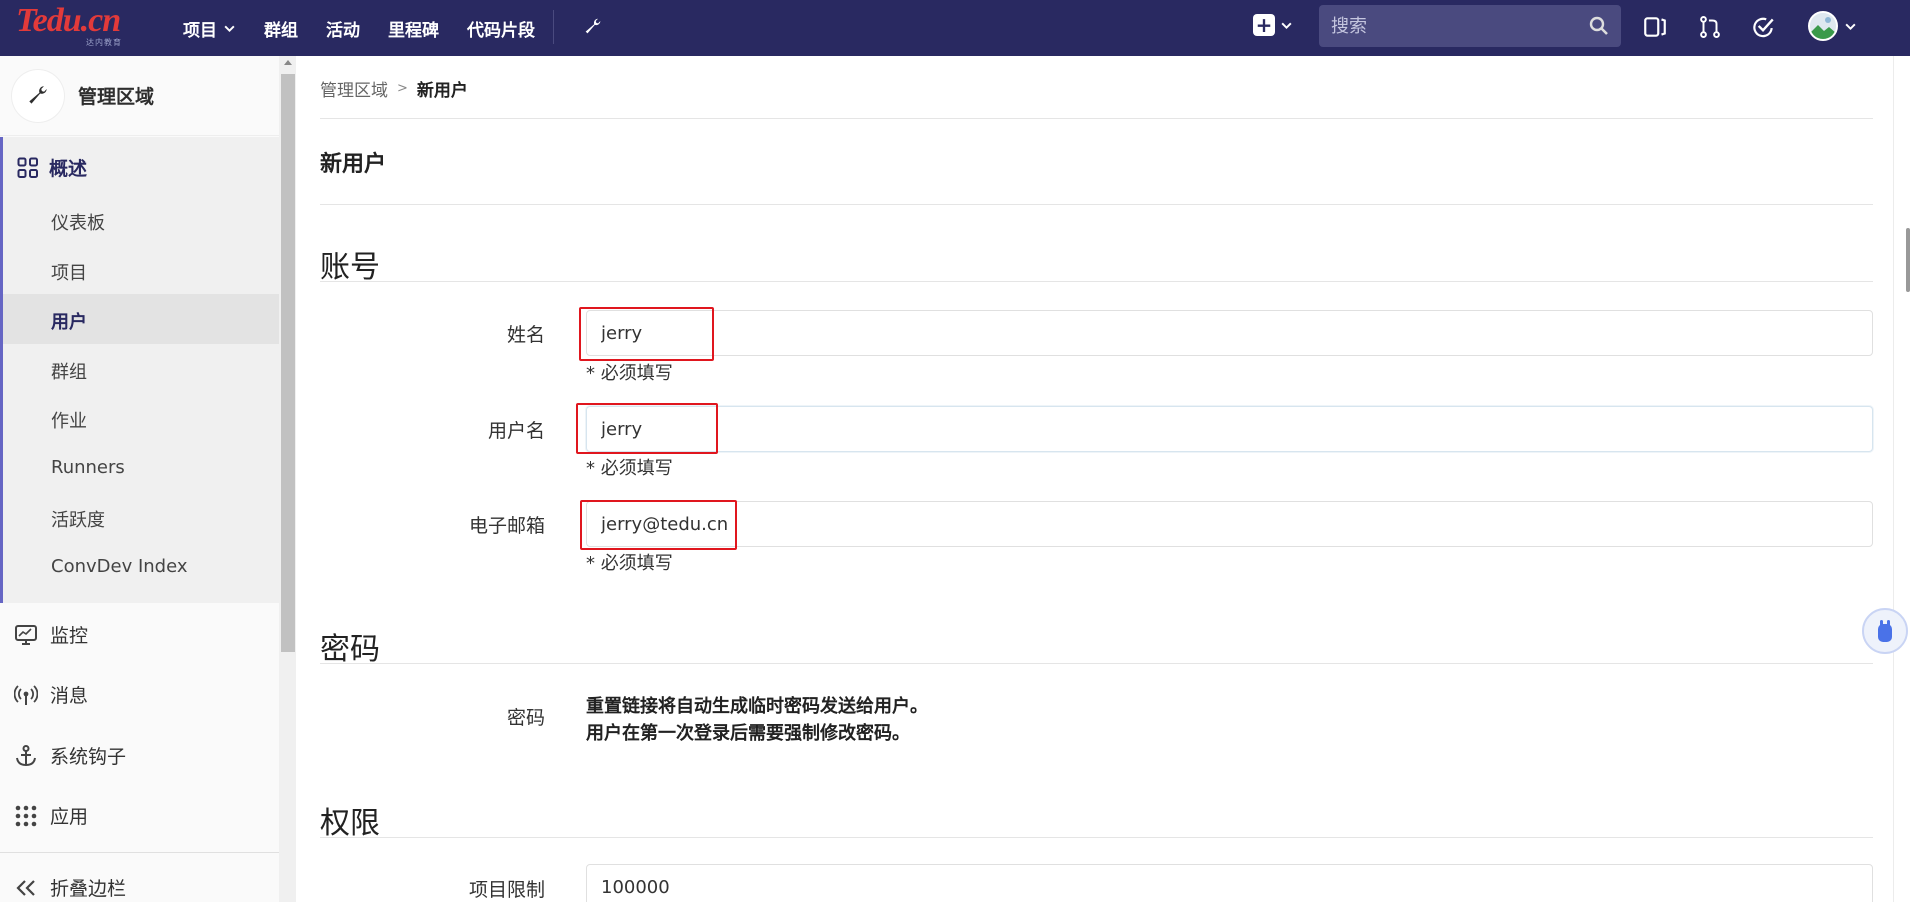  I want to click on sidebar-subitem-activity: 活跃度, so click(78, 519).